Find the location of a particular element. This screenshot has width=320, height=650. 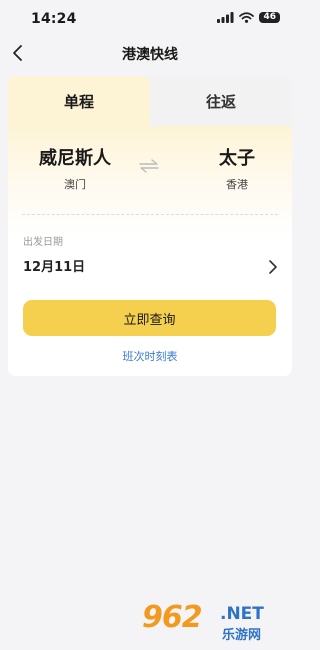

arrival-city: 香港 is located at coordinates (237, 184).